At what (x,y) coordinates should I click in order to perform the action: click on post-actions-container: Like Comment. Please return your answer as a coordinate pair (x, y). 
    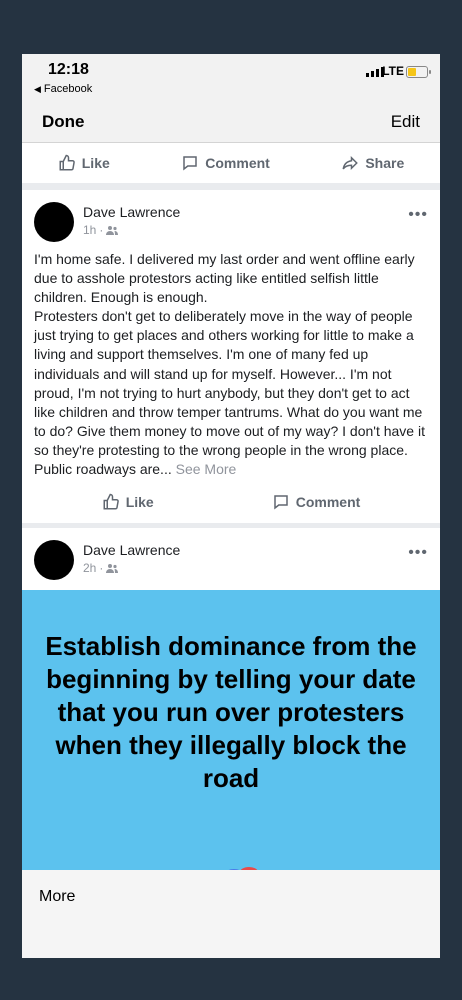
    Looking at the image, I should click on (231, 502).